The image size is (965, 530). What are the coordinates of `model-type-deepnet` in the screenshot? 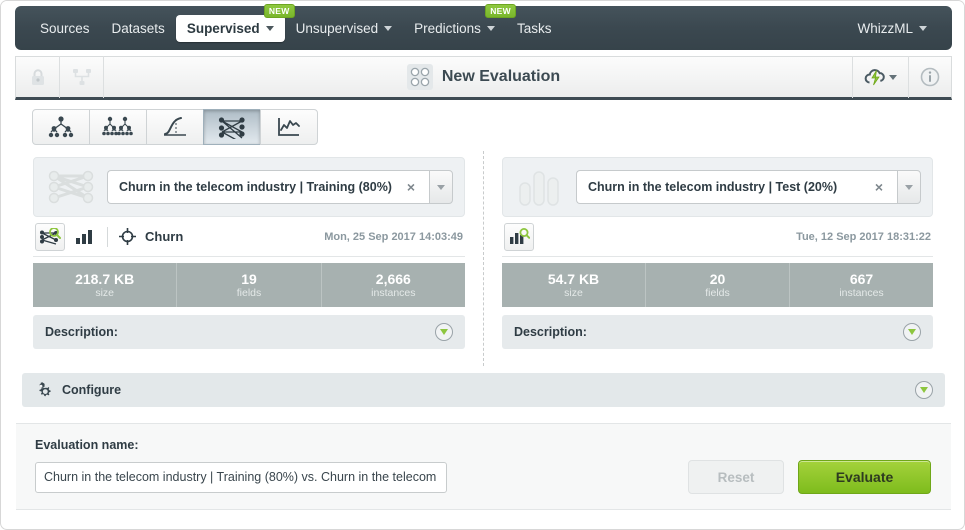 It's located at (232, 127).